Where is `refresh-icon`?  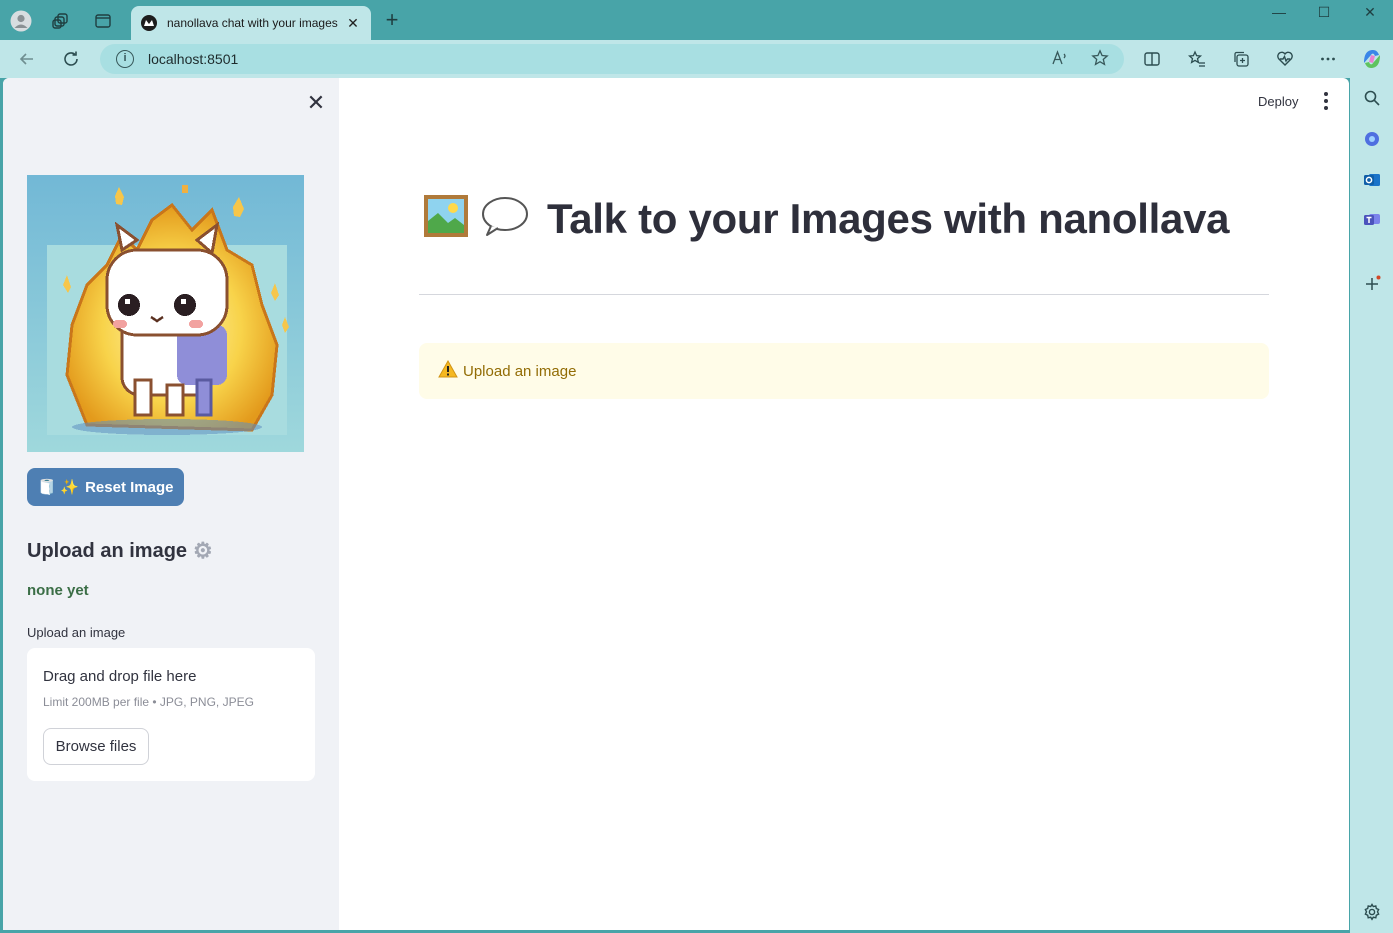 refresh-icon is located at coordinates (71, 59).